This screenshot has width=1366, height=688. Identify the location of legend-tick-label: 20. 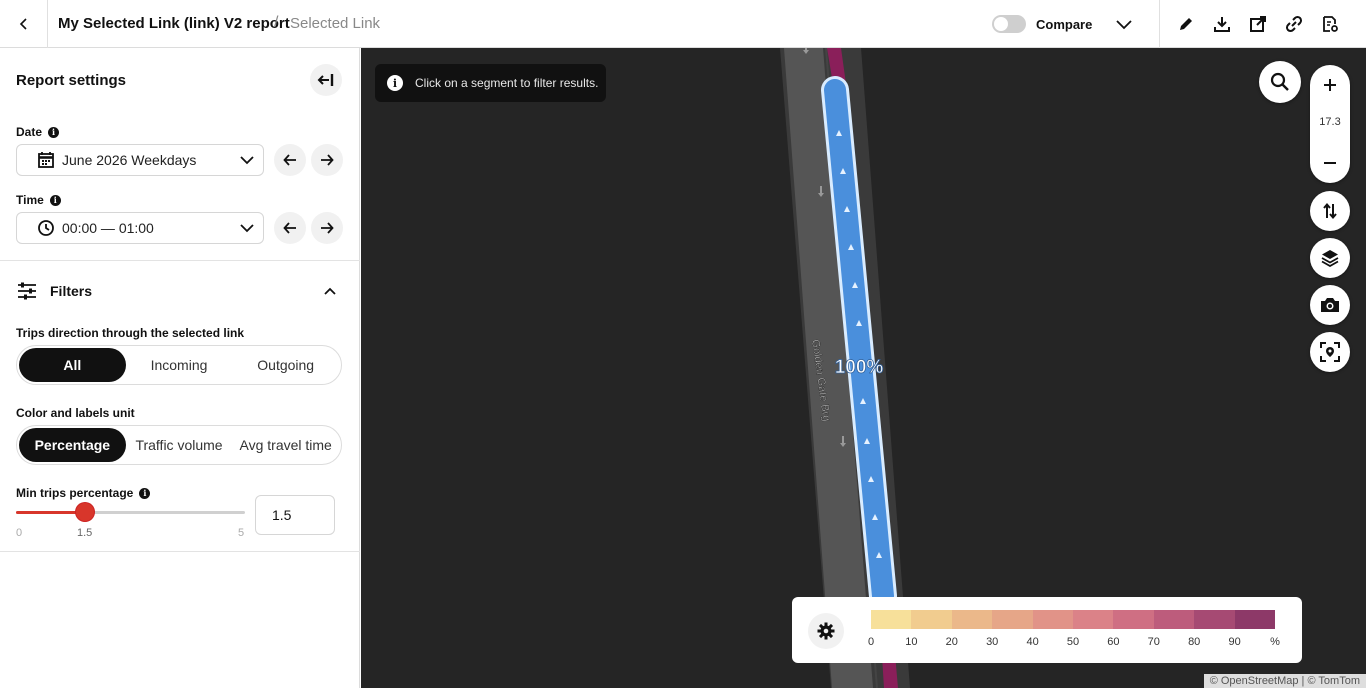
(951, 642).